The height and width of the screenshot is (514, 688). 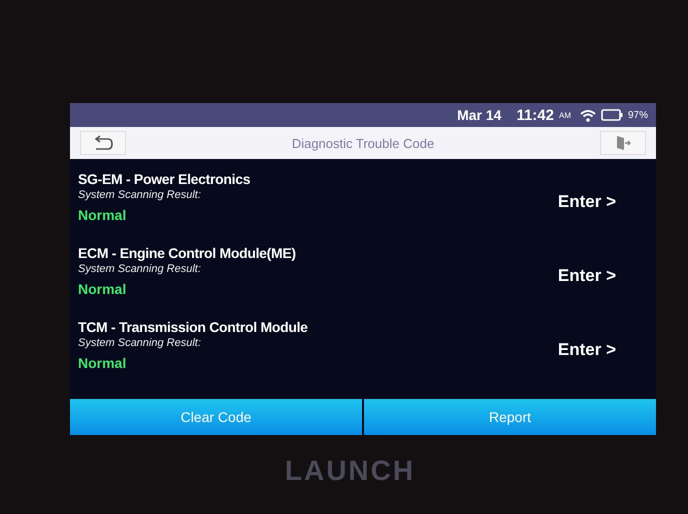 I want to click on status-date: Mar 14, so click(x=479, y=115).